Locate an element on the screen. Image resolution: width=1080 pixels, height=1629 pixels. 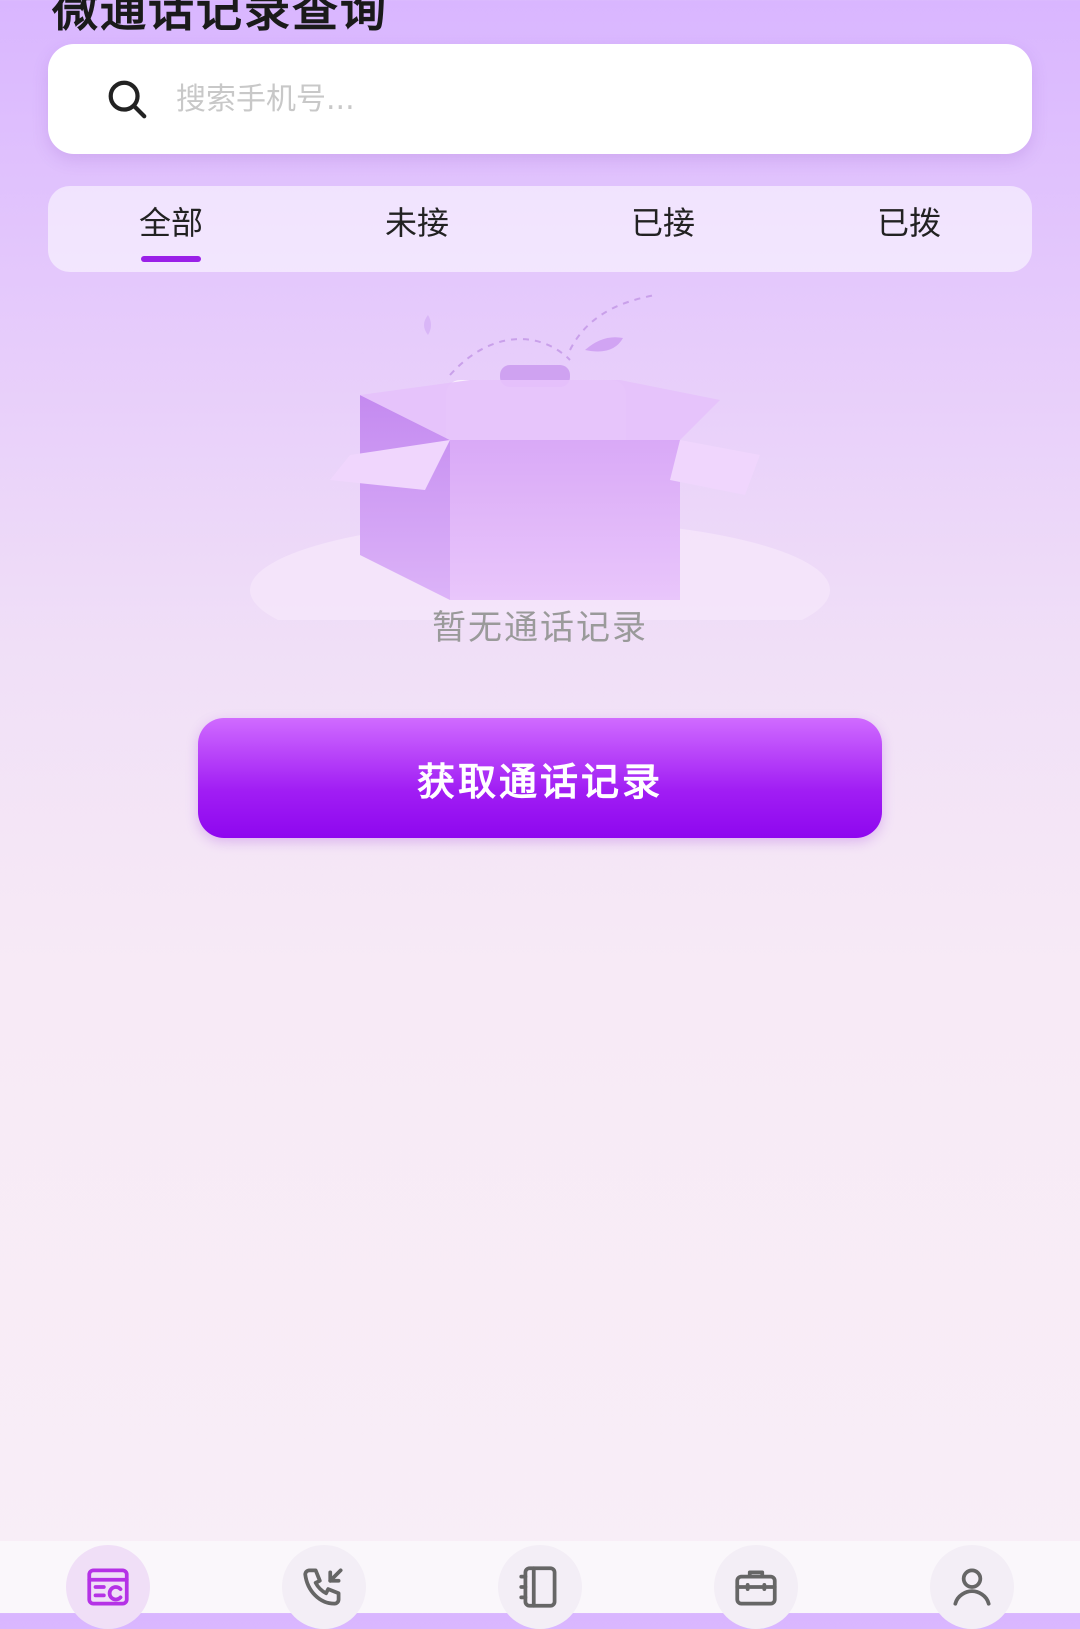
search-bar is located at coordinates (540, 99).